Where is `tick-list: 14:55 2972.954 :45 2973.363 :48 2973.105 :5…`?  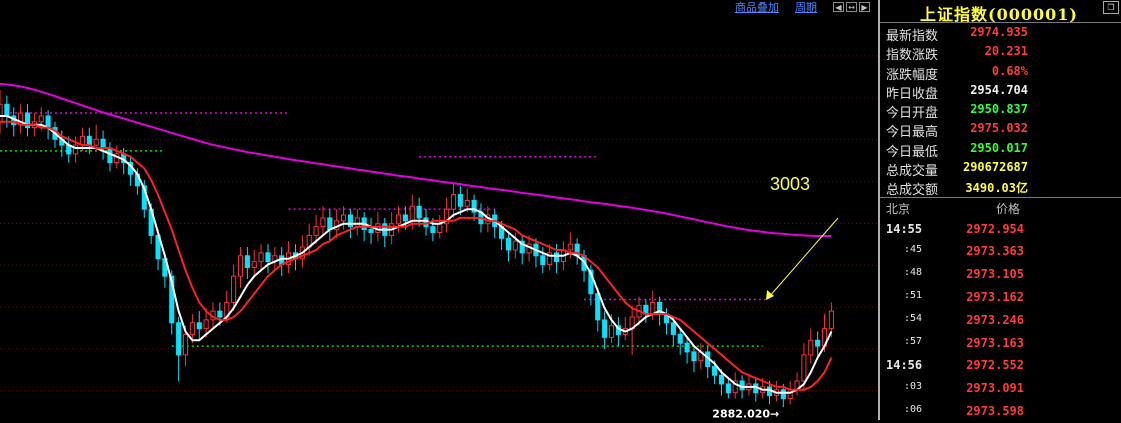 tick-list: 14:55 2972.954 :45 2973.363 :48 2973.105 :5… is located at coordinates (1000, 320).